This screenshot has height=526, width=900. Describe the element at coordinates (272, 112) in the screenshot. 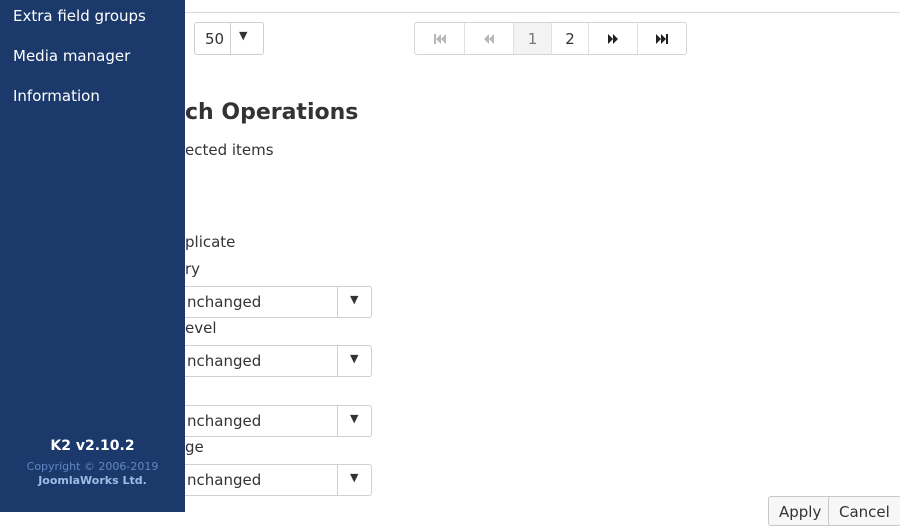

I see `batch-operations-heading: ch Operations` at that location.